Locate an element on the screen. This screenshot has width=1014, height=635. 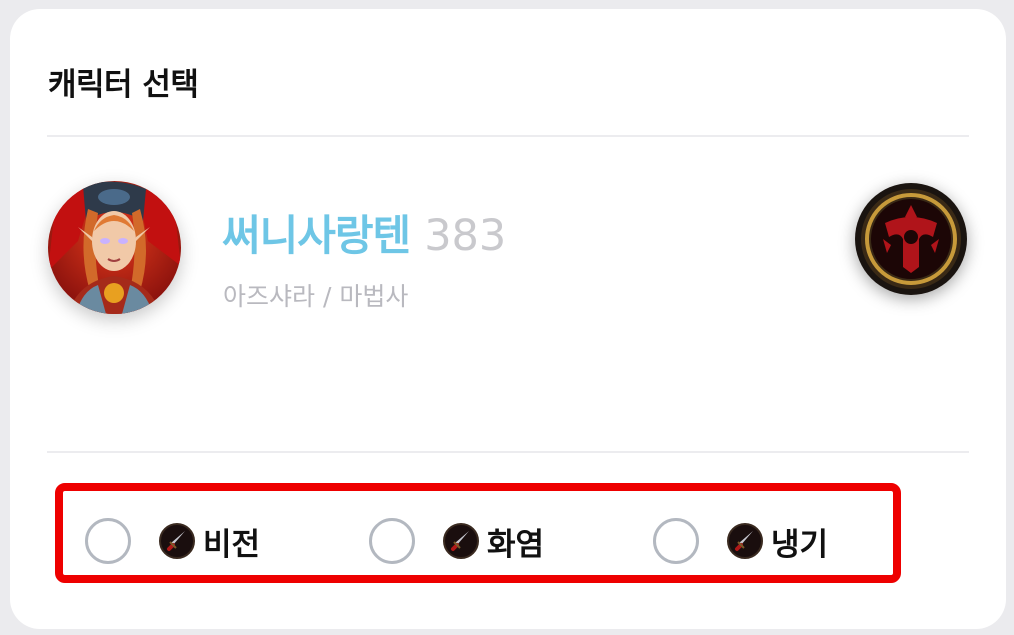
page-title: 캐릭터 선택 is located at coordinates (123, 85).